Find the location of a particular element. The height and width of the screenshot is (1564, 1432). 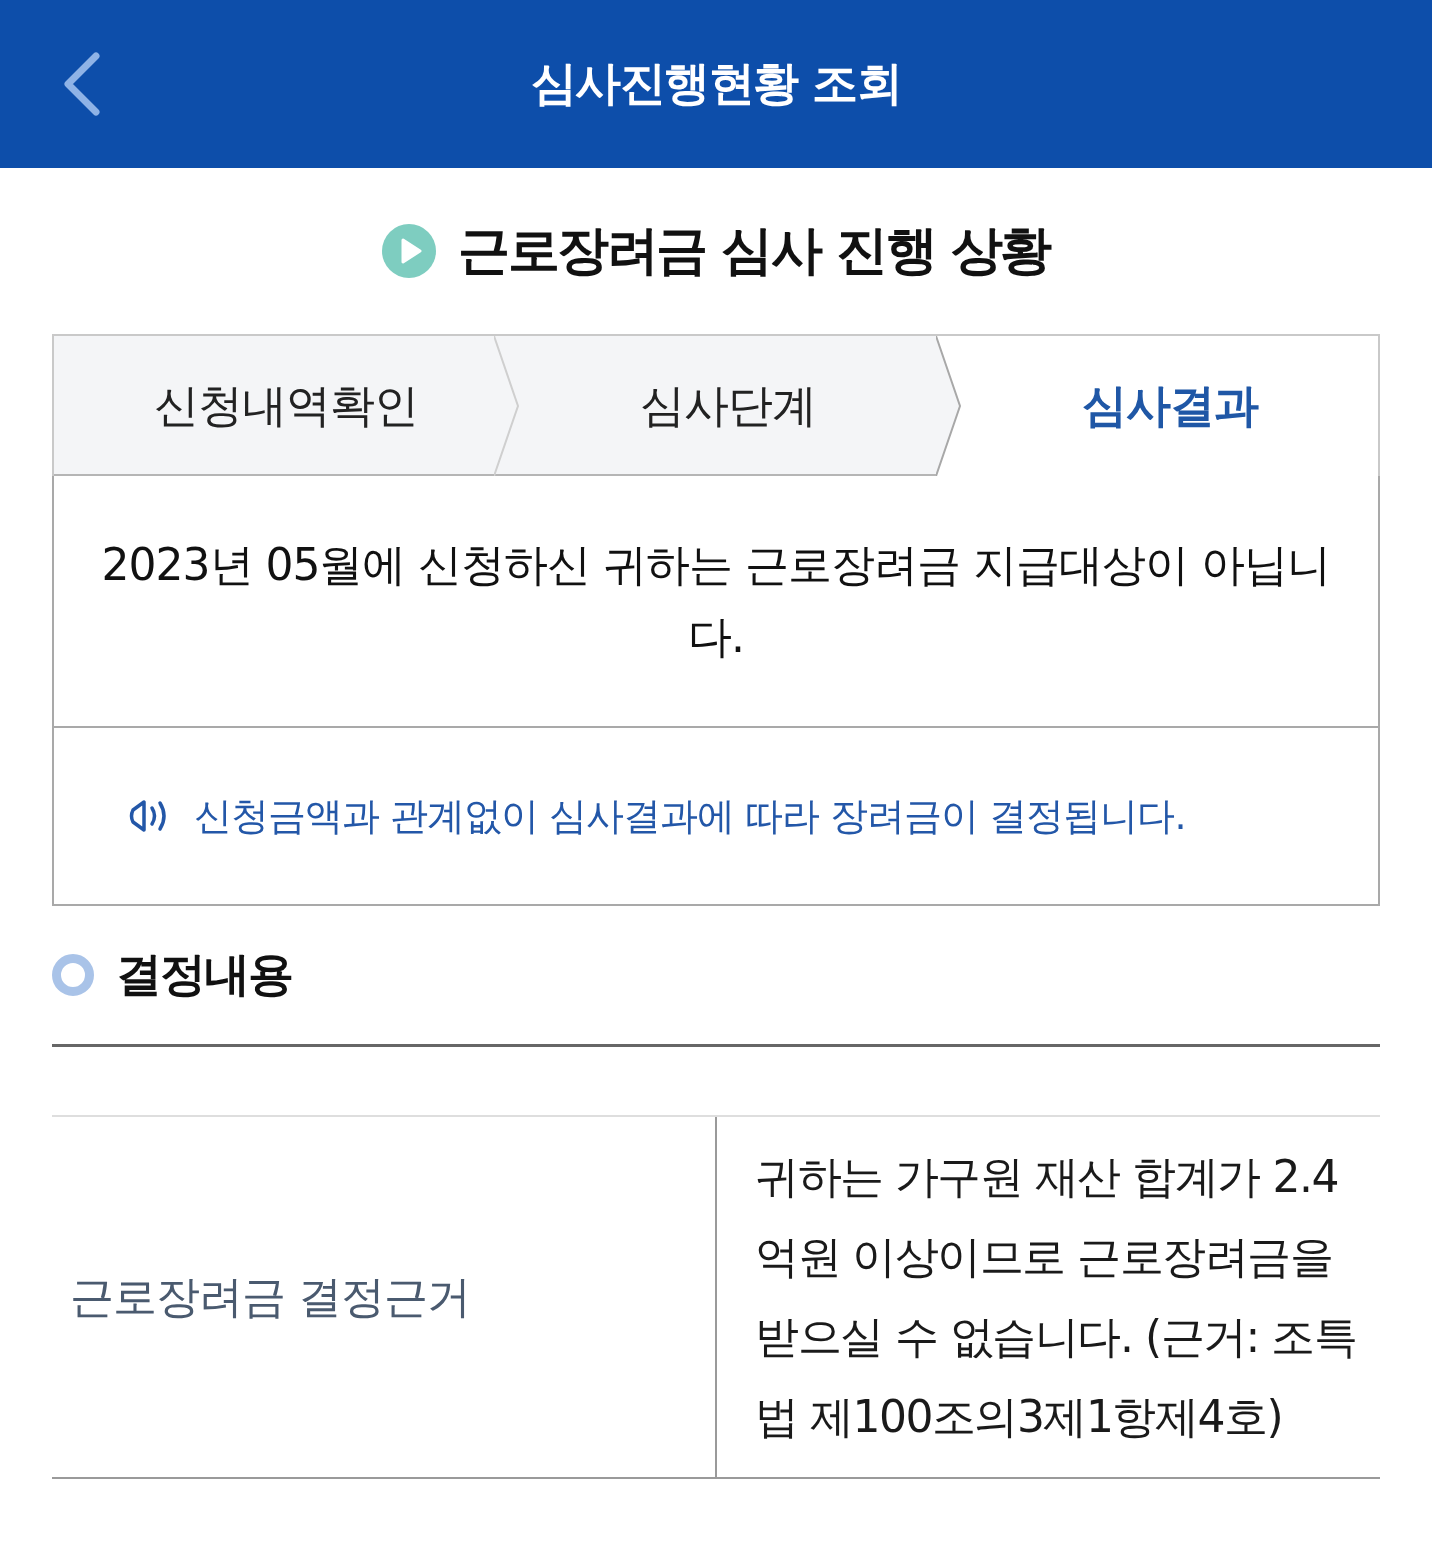

header-title: 심사진행현황 조회 is located at coordinates (716, 83).